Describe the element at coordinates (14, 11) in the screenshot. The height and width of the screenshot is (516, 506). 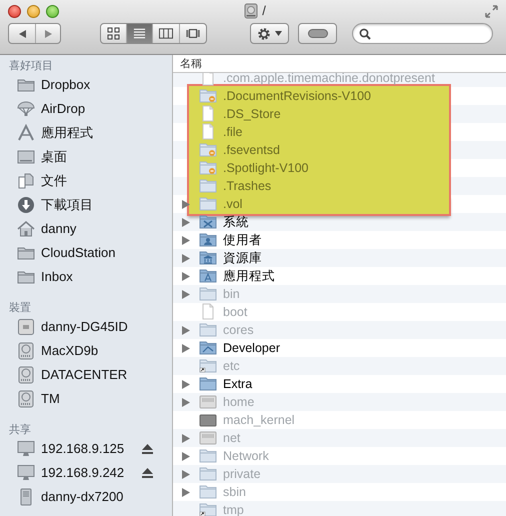
I see `close-button` at that location.